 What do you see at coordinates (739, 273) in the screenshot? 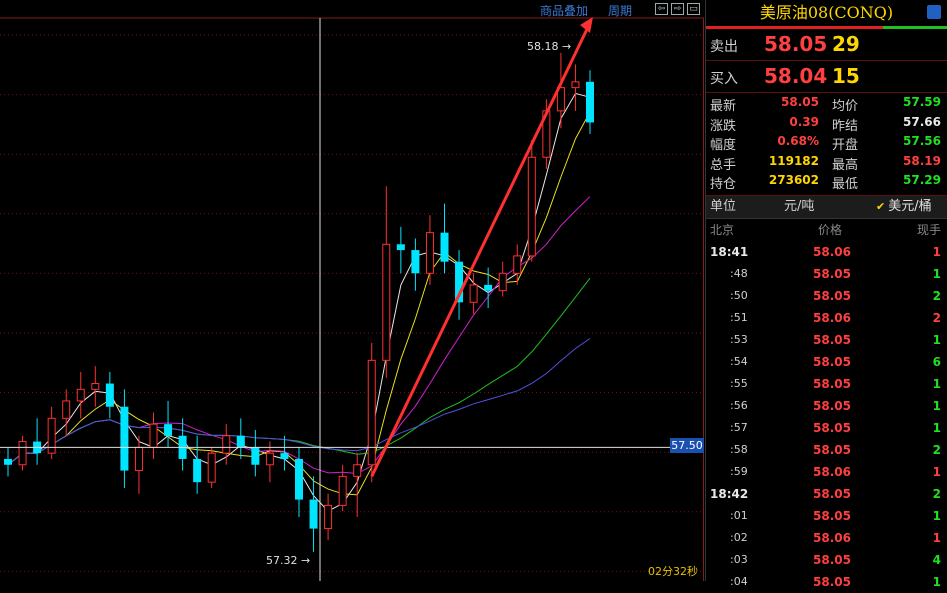
I see `tick-time: :48` at bounding box center [739, 273].